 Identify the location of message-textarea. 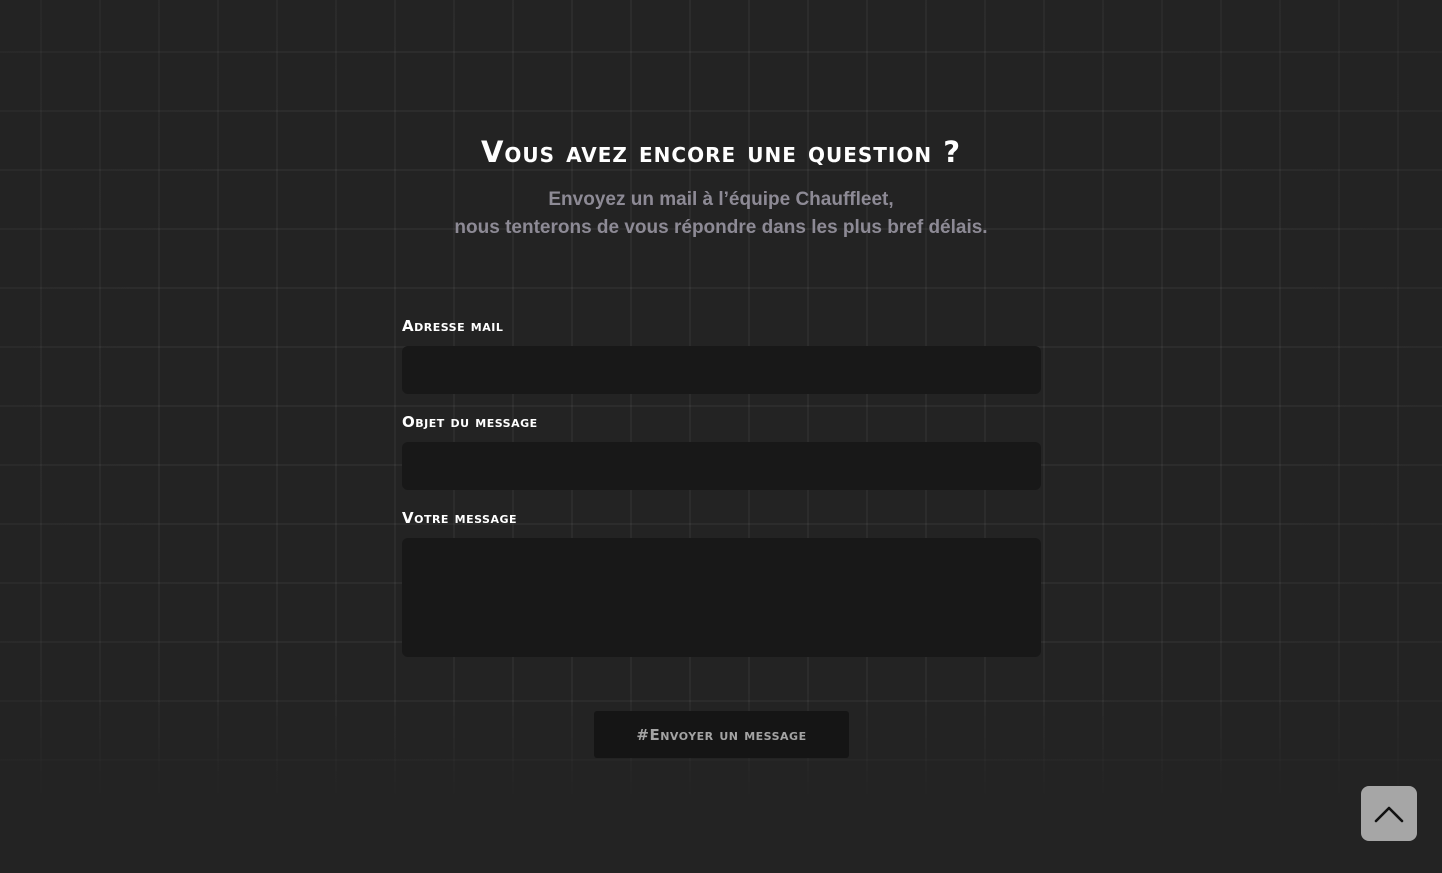
(721, 597).